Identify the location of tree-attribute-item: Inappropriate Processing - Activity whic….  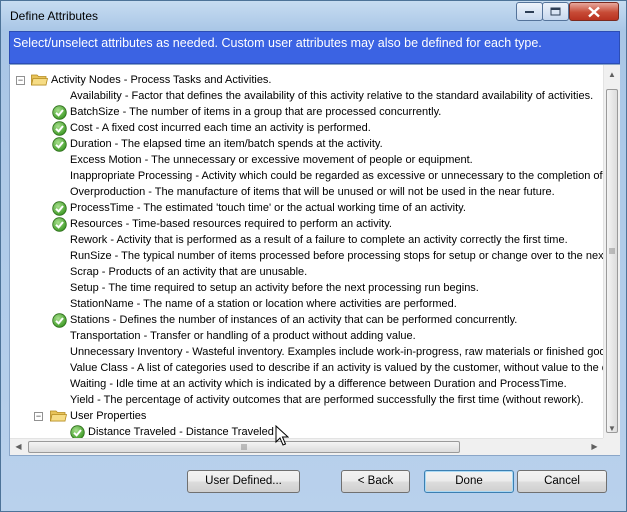
(336, 176).